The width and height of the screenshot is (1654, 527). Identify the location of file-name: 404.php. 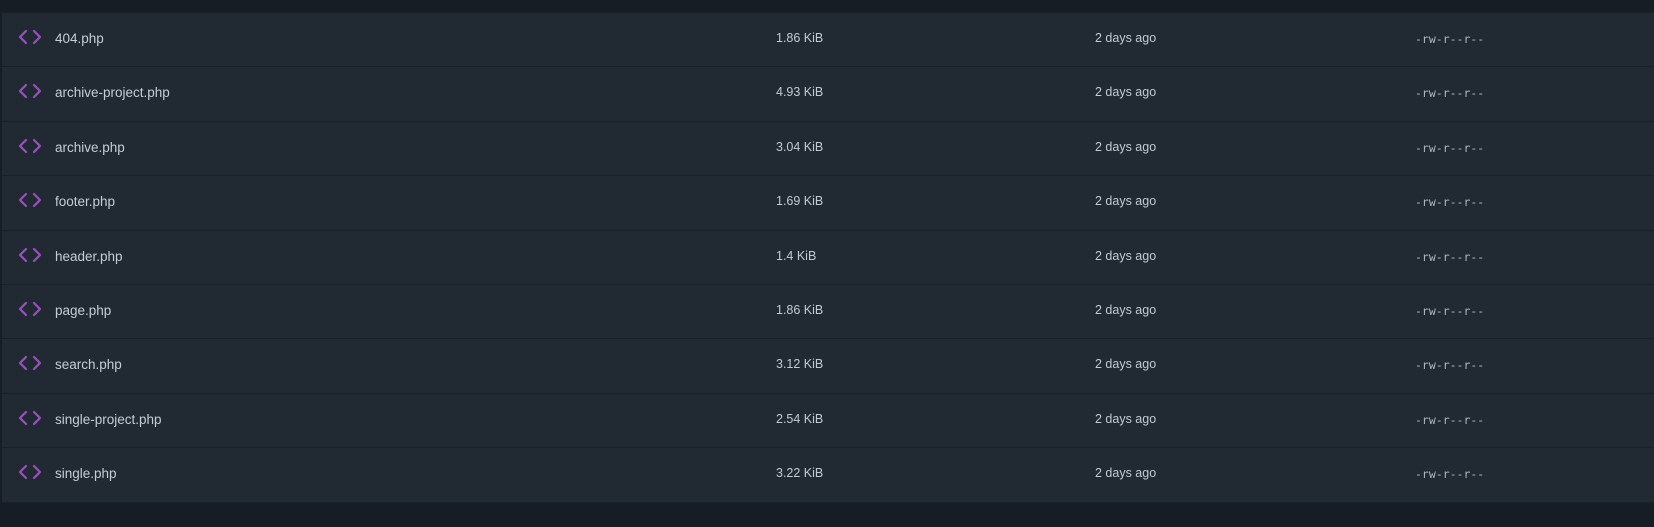
(79, 38).